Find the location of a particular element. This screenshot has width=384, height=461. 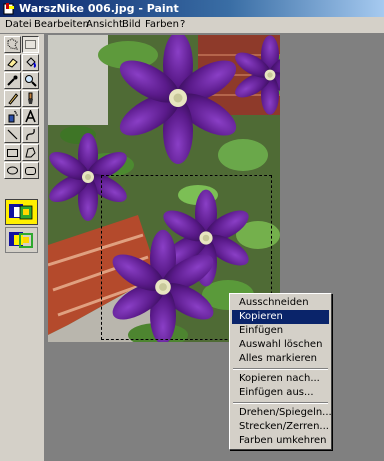

pencil-tool is located at coordinates (12, 98).